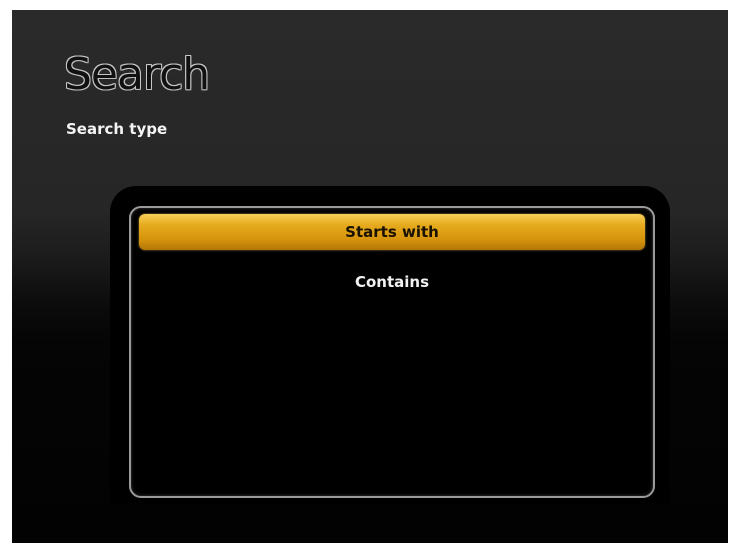 The image size is (740, 546). I want to click on page-title: Search, so click(137, 74).